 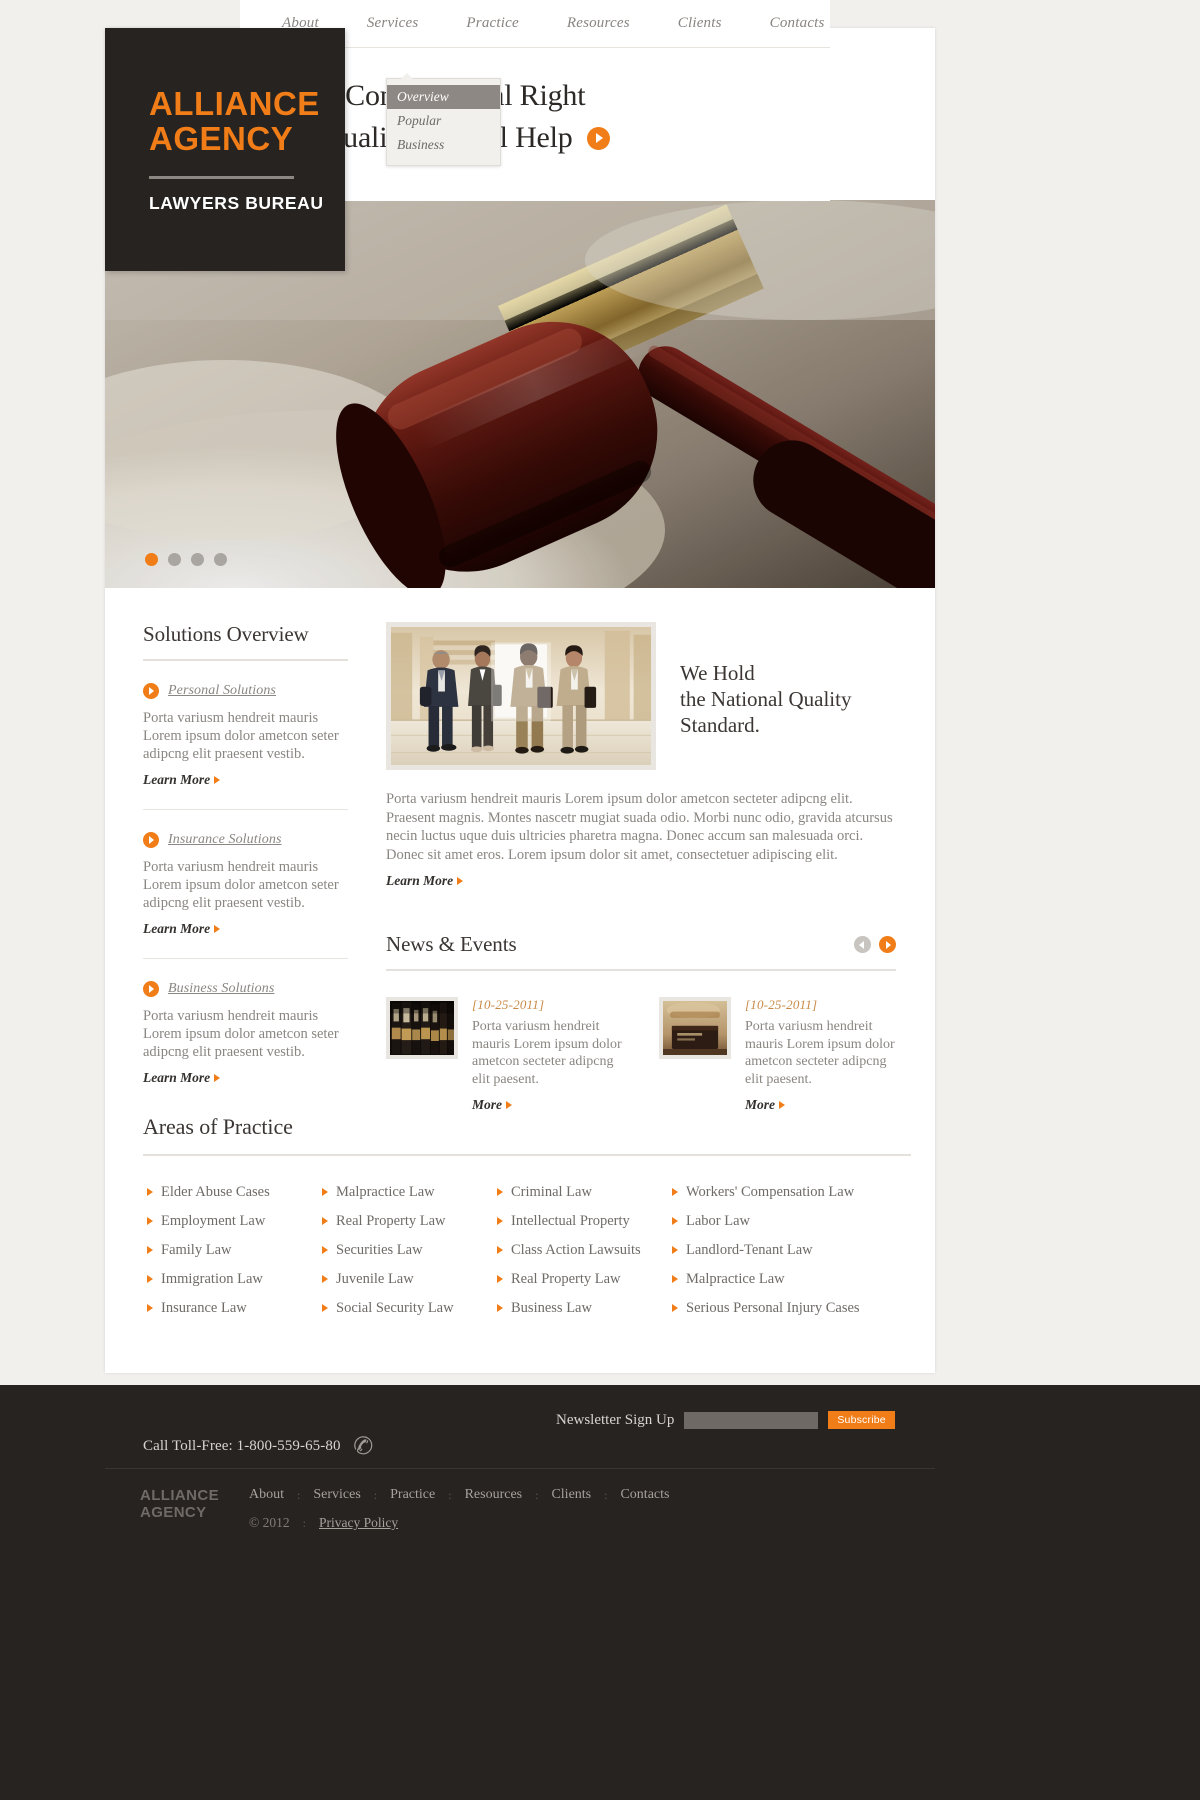 What do you see at coordinates (151, 840) in the screenshot?
I see `bullet-arrow-icon` at bounding box center [151, 840].